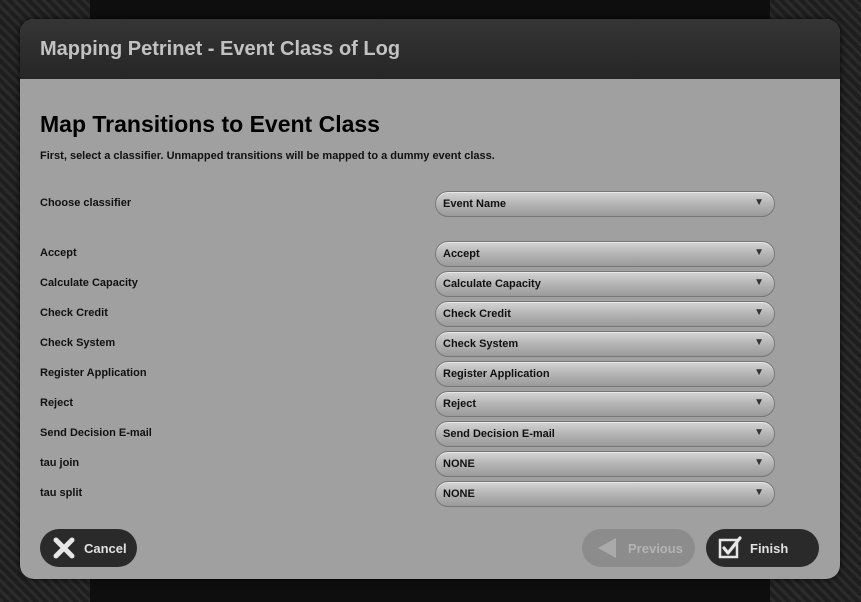 Image resolution: width=861 pixels, height=602 pixels. Describe the element at coordinates (210, 124) in the screenshot. I see `page-heading: Map Transitions to Event Class` at that location.